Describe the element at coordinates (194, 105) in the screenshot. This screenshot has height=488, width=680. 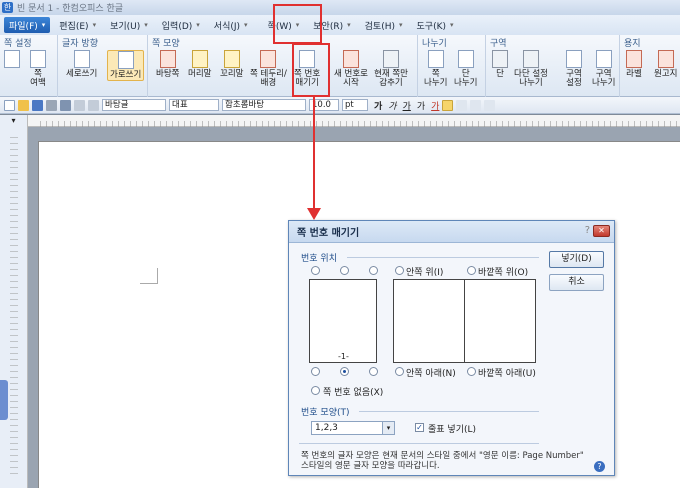
I see `language-select: 대표` at that location.